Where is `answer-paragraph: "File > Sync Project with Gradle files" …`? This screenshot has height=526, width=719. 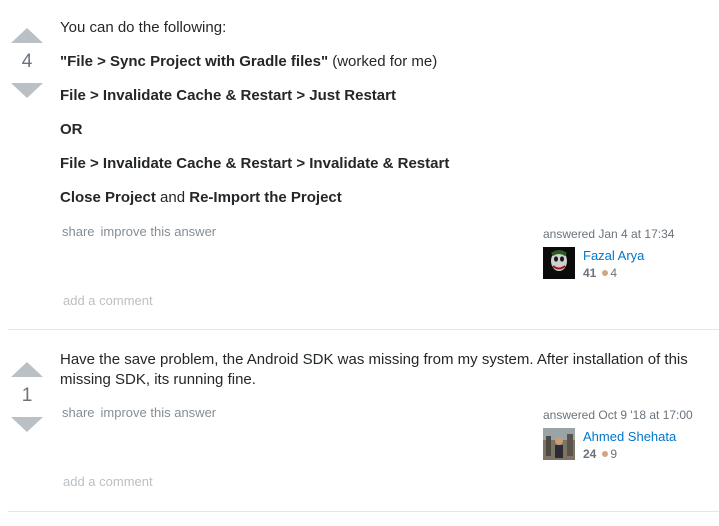 answer-paragraph: "File > Sync Project with Gradle files" … is located at coordinates (385, 62).